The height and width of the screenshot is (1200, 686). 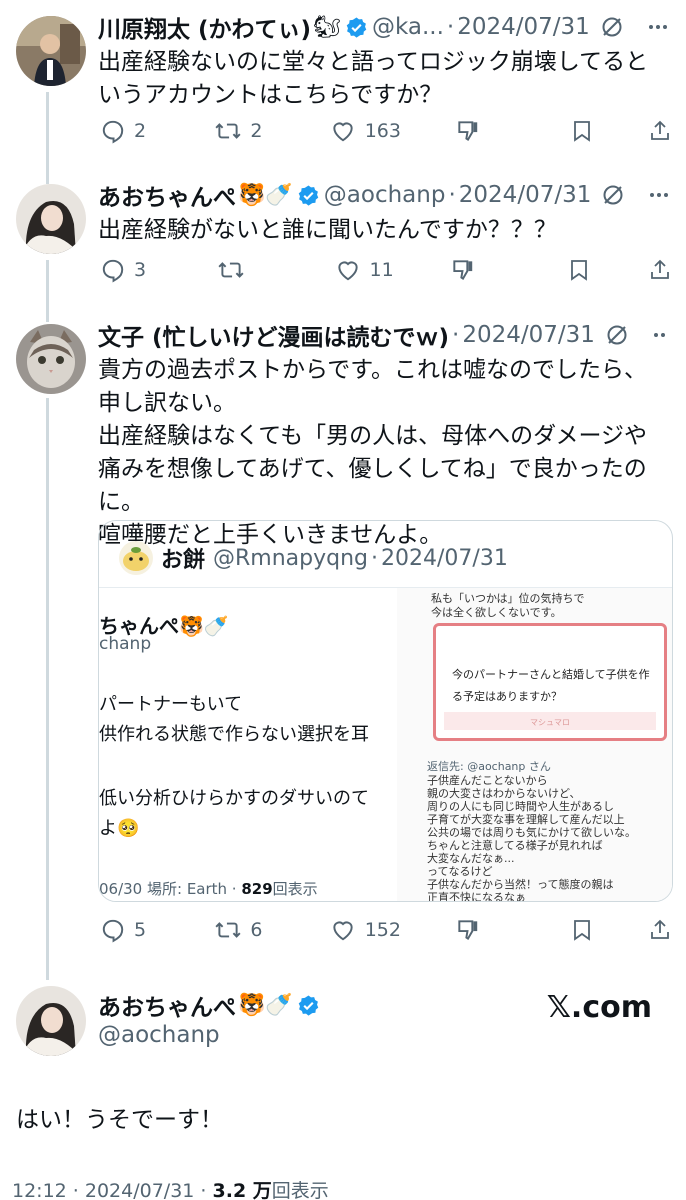 What do you see at coordinates (204, 27) in the screenshot?
I see `author-name: 川原翔太 (かわてぃ)` at bounding box center [204, 27].